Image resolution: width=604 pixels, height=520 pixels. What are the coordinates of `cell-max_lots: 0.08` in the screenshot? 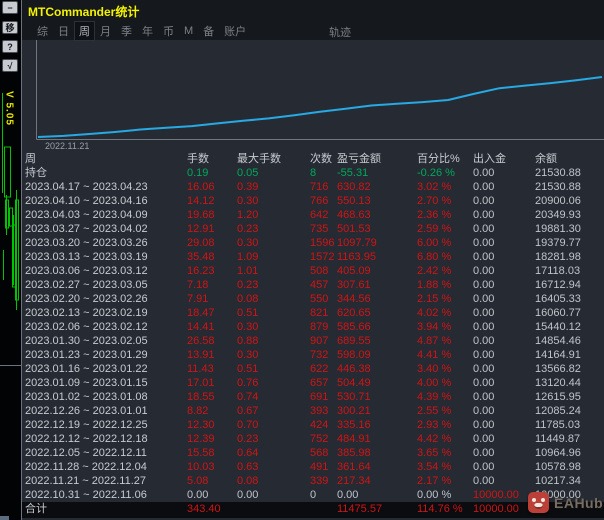 It's located at (248, 481).